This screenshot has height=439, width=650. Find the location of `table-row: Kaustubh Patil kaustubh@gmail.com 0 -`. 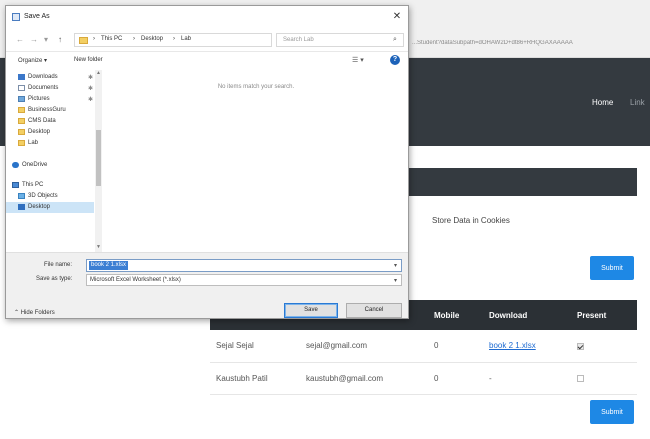

table-row: Kaustubh Patil kaustubh@gmail.com 0 - is located at coordinates (423, 378).